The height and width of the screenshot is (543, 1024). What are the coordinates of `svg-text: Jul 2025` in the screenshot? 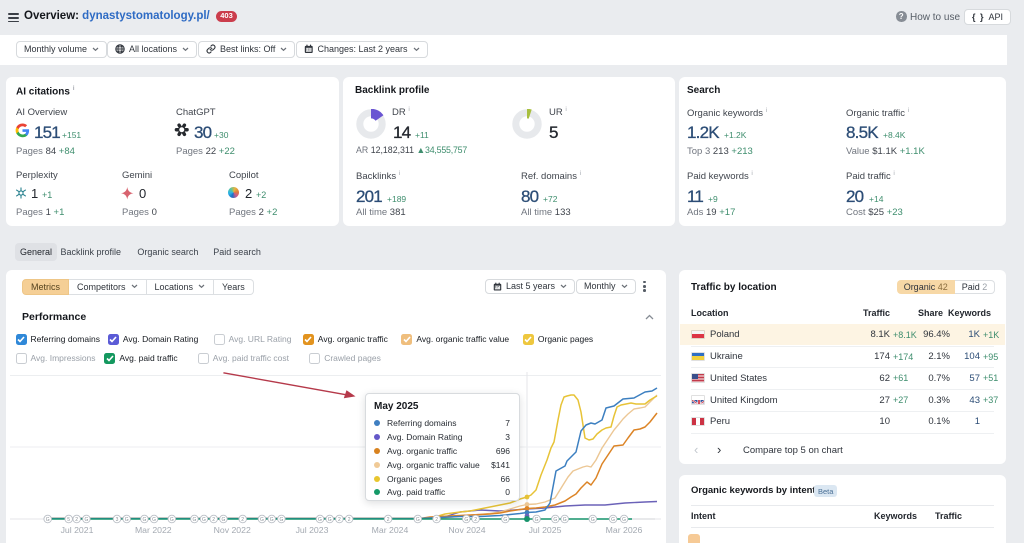 It's located at (545, 530).